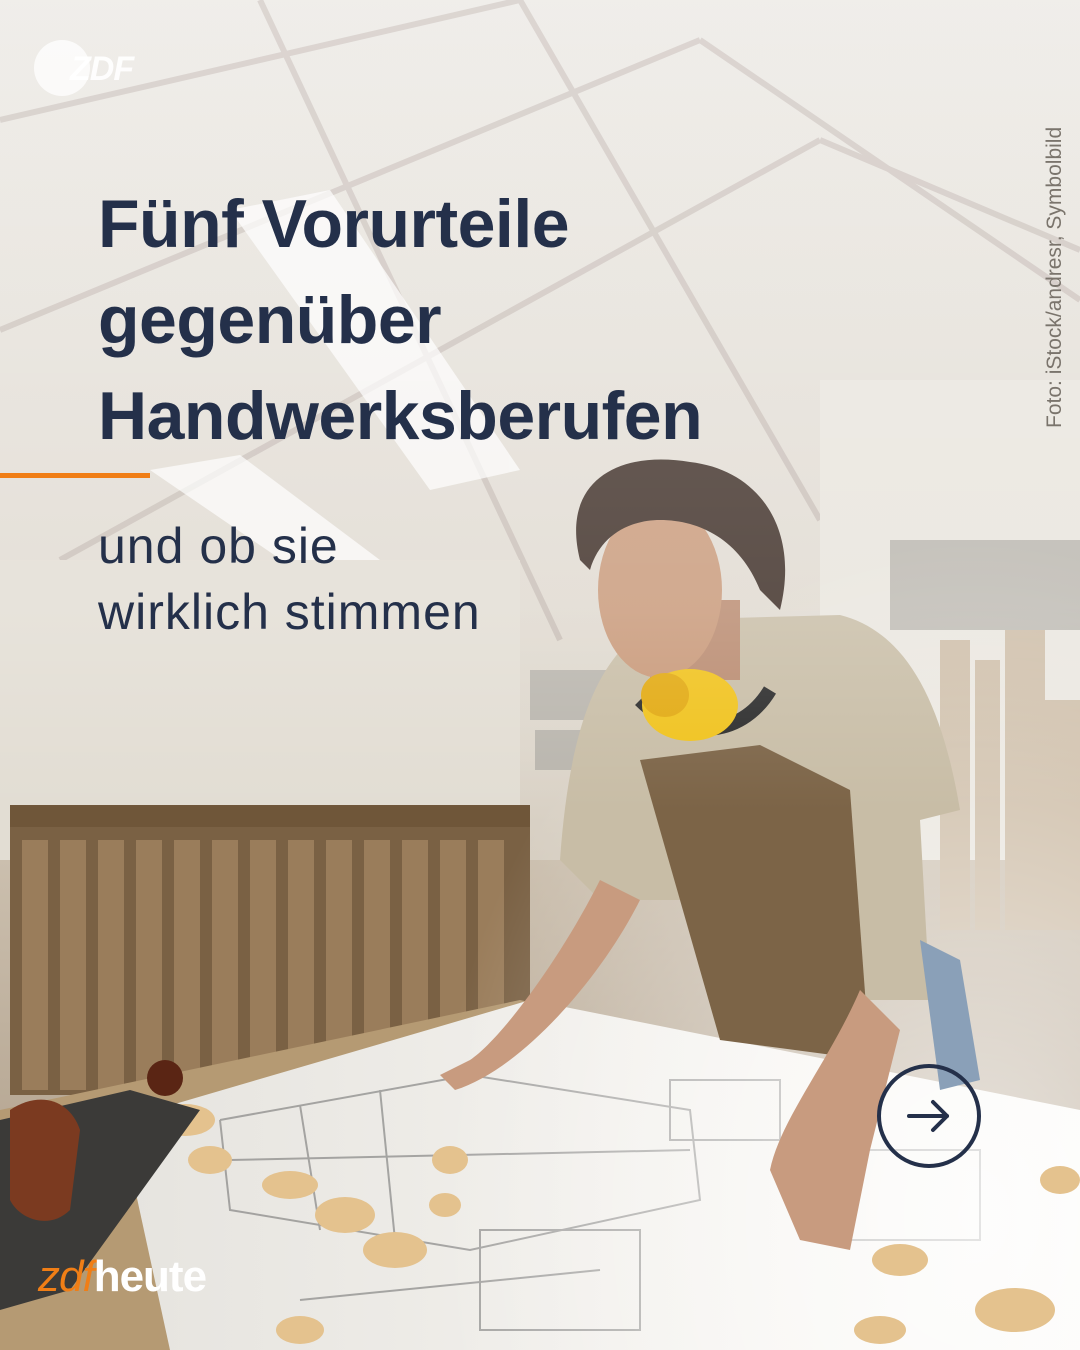 The height and width of the screenshot is (1350, 1080). What do you see at coordinates (66, 1276) in the screenshot?
I see `brand-zdf: zdf` at bounding box center [66, 1276].